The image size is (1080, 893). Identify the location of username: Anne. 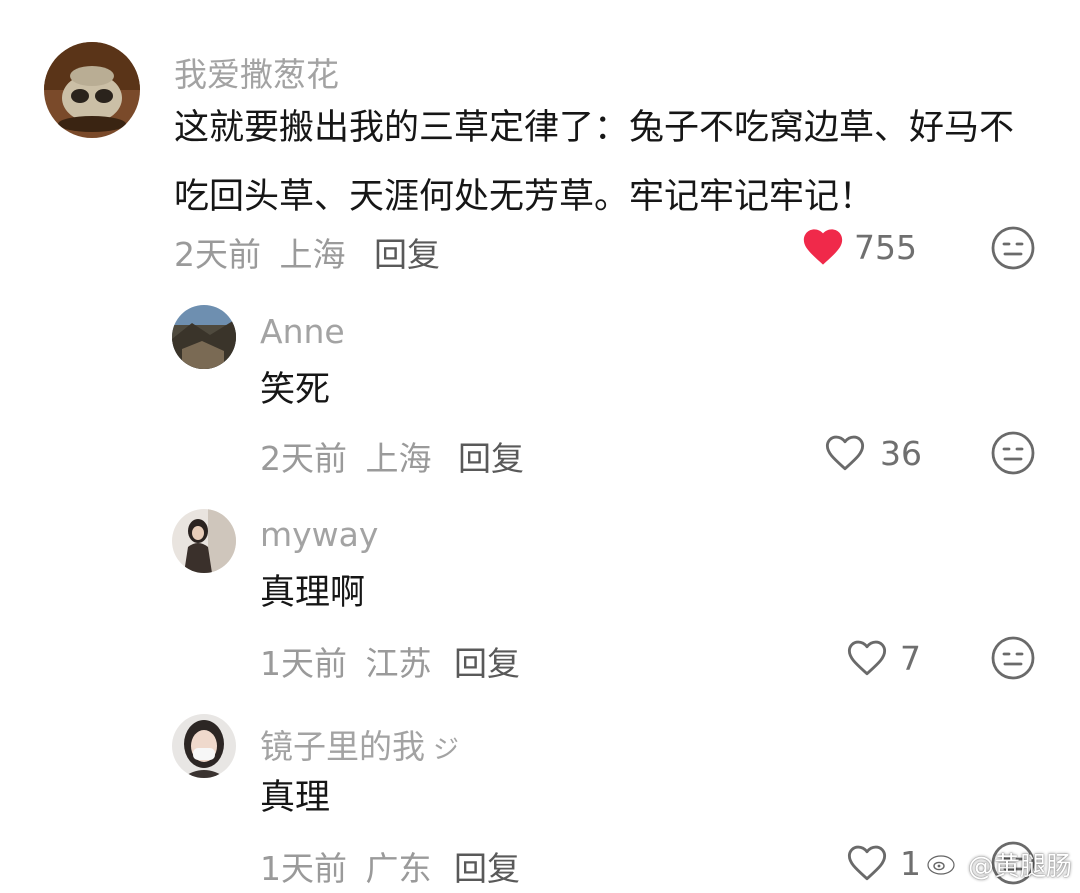
(302, 331).